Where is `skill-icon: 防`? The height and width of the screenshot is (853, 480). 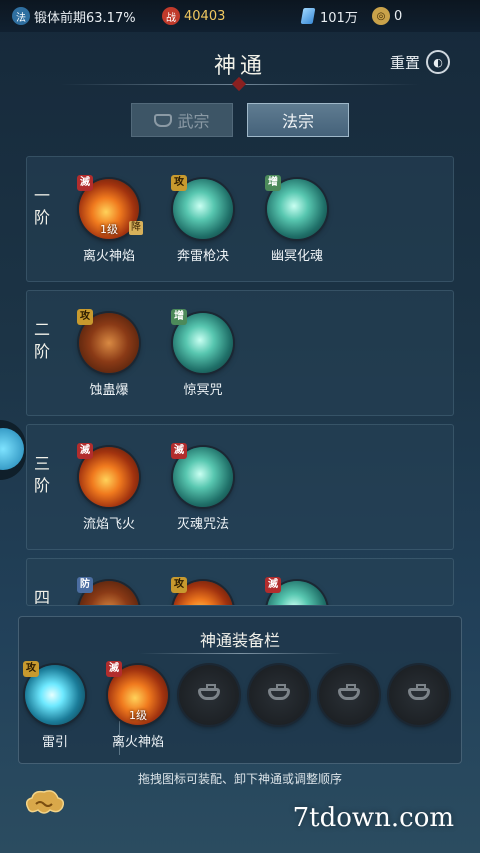
skill-icon: 防 is located at coordinates (108, 591).